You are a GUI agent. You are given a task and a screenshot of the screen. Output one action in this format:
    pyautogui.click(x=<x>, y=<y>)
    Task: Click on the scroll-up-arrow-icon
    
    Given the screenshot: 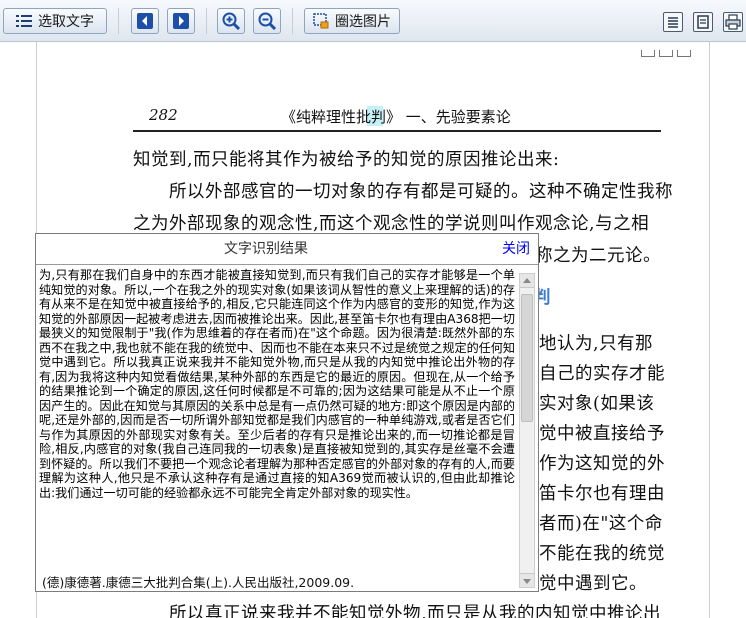 What is the action you would take?
    pyautogui.click(x=527, y=281)
    